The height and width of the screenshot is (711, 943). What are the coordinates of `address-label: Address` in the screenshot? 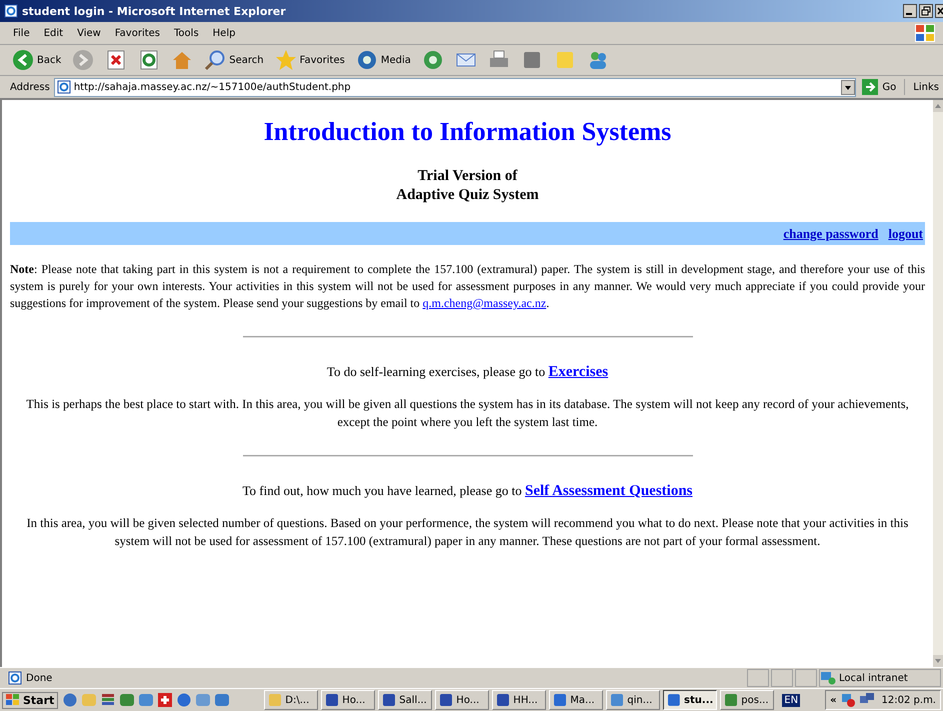 It's located at (30, 87).